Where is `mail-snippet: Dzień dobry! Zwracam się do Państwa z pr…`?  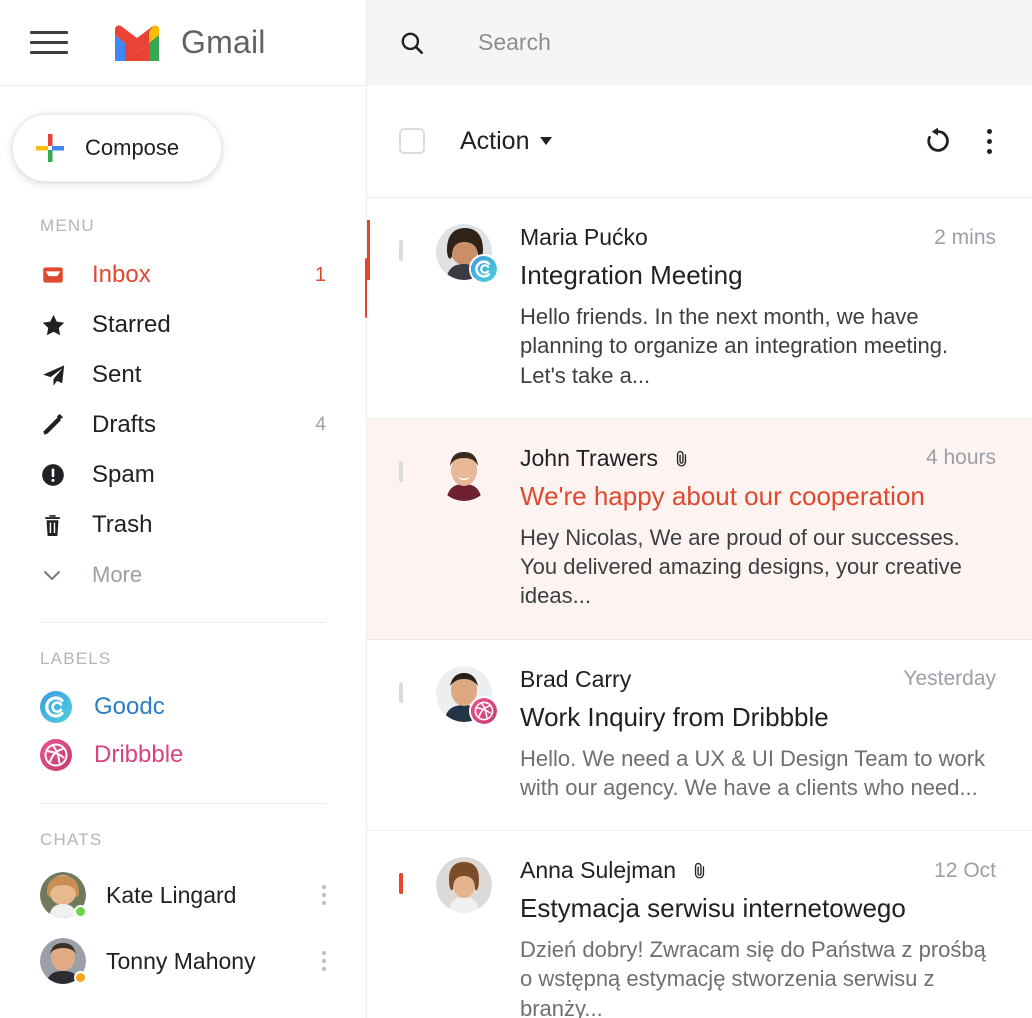
mail-snippet: Dzień dobry! Zwracam się do Państwa z pr… is located at coordinates (753, 977).